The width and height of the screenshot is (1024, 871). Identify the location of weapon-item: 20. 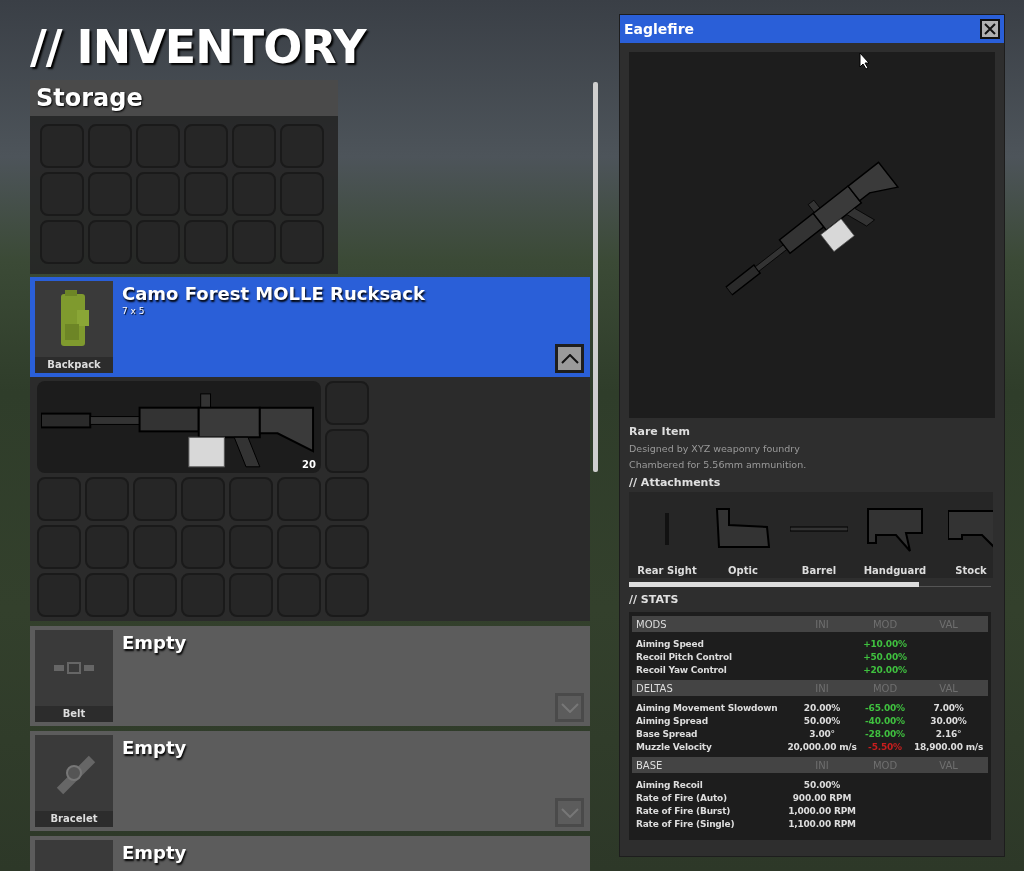
(179, 427).